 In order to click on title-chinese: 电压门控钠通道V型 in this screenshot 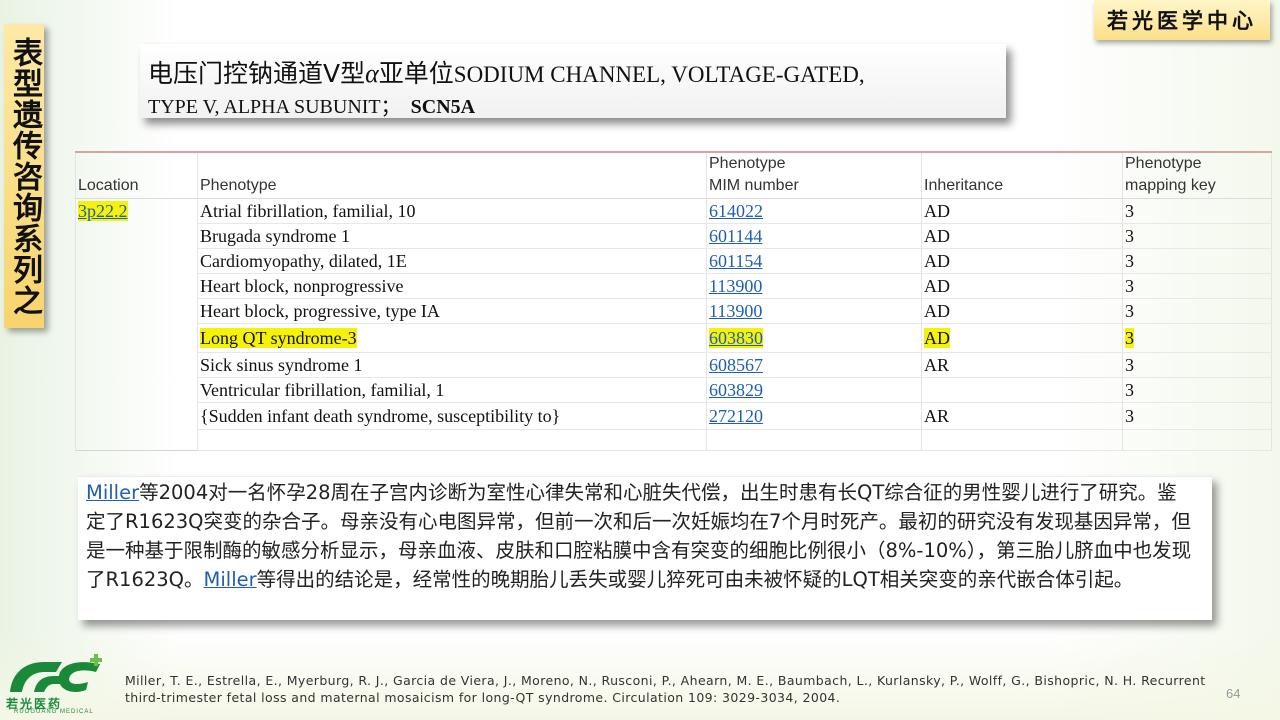, I will do `click(257, 73)`.